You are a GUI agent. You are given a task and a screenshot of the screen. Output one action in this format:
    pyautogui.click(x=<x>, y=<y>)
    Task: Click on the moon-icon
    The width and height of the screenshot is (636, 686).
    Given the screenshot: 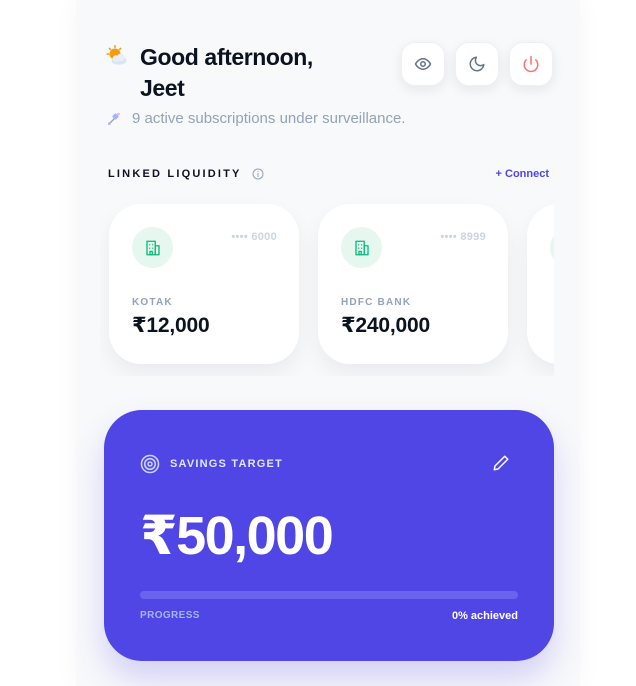 What is the action you would take?
    pyautogui.click(x=477, y=64)
    